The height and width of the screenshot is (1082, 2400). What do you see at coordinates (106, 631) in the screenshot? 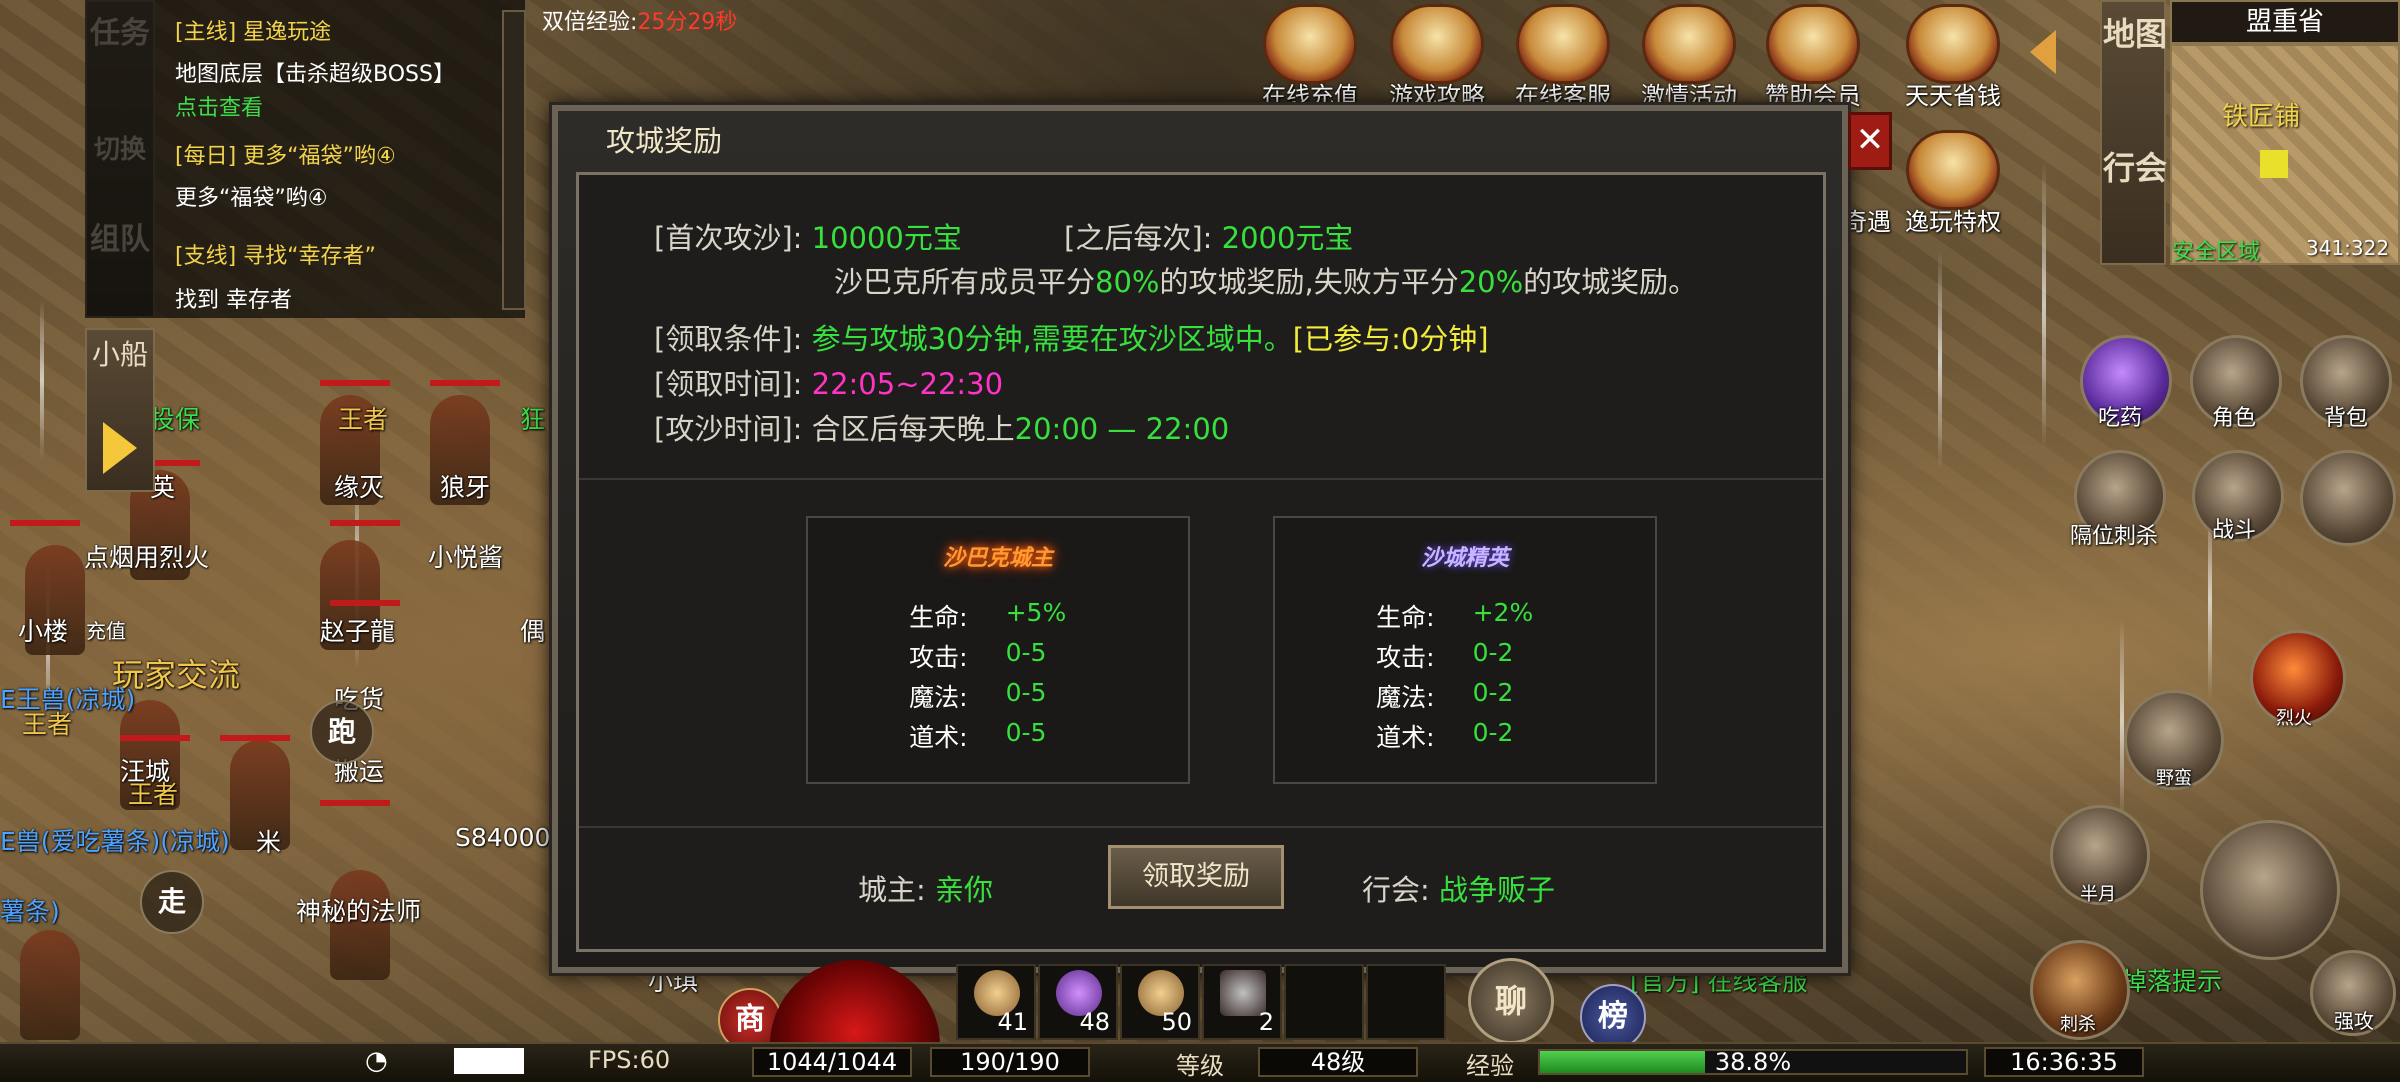
I see `player-name: 充值` at bounding box center [106, 631].